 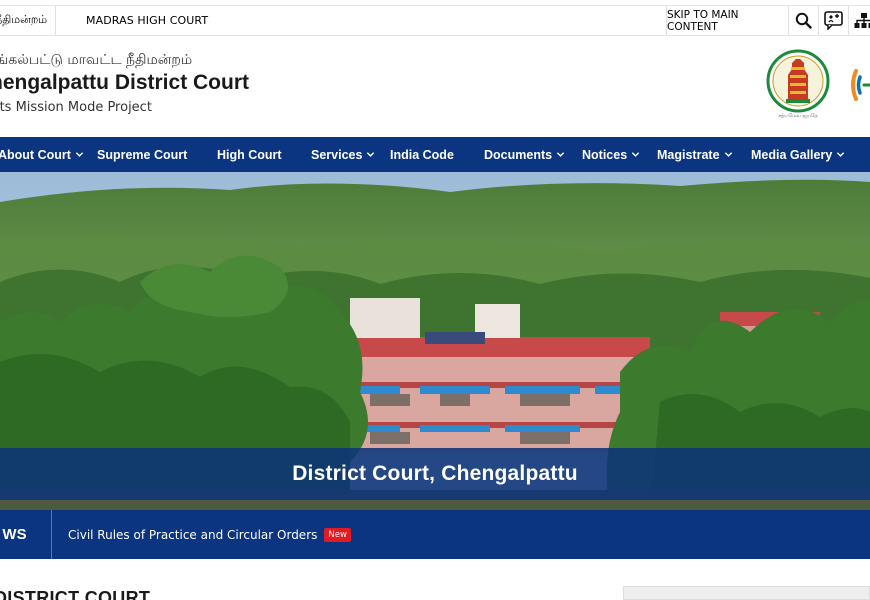 What do you see at coordinates (798, 116) in the screenshot?
I see `svg-text: சத்யமேவ ஜயதே` at bounding box center [798, 116].